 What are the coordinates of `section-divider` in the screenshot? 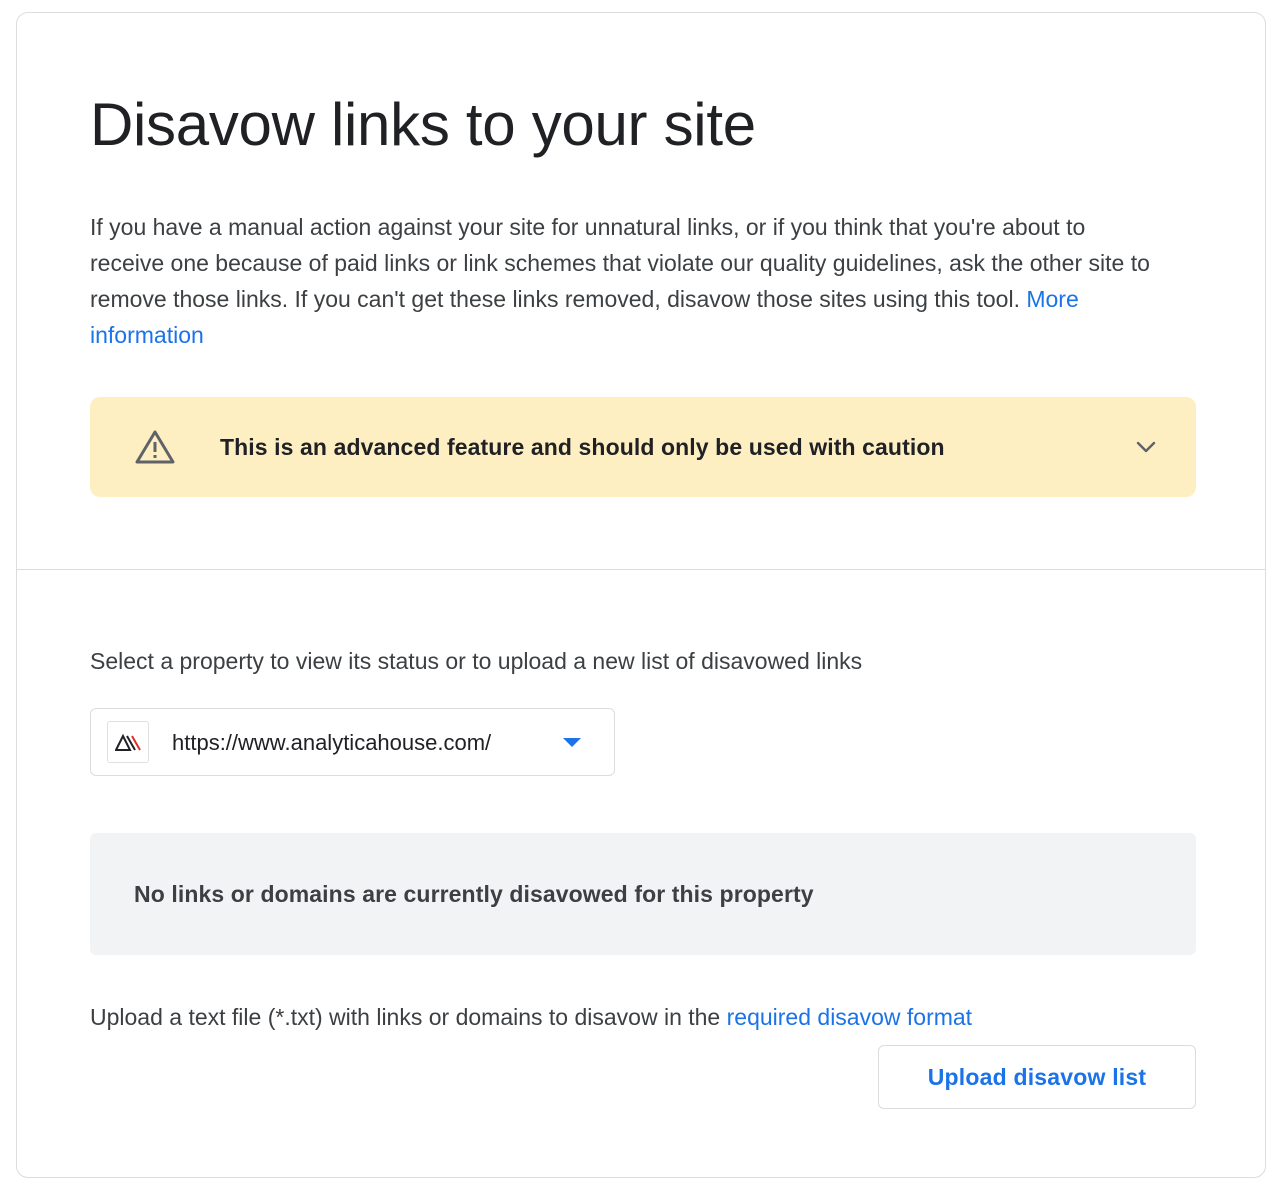 It's located at (641, 569).